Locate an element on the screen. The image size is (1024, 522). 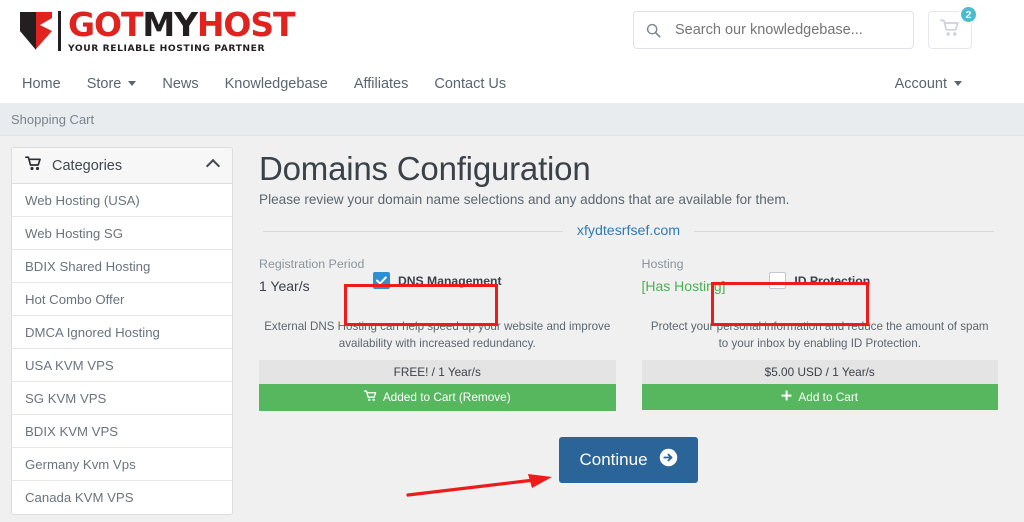
continue-button: Continue is located at coordinates (628, 459).